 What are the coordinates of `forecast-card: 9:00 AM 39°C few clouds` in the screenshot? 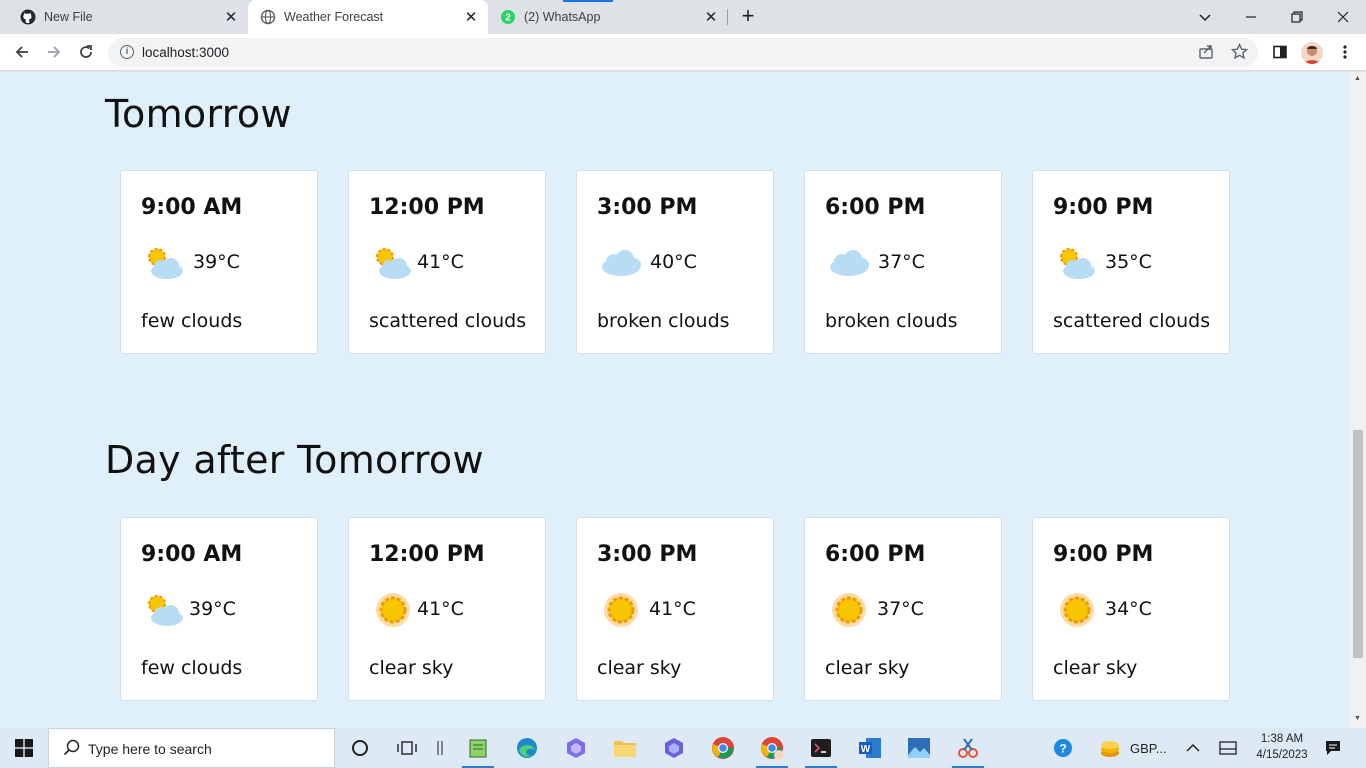 It's located at (219, 262).